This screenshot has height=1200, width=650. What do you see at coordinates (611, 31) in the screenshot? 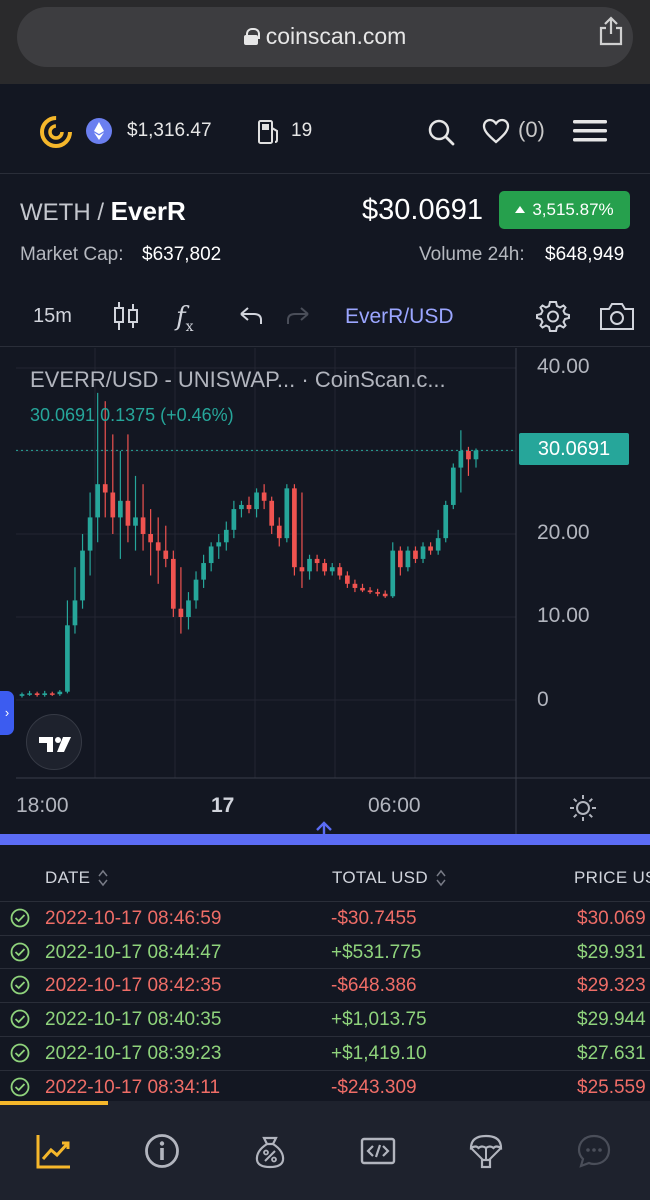
I see `share-icon` at bounding box center [611, 31].